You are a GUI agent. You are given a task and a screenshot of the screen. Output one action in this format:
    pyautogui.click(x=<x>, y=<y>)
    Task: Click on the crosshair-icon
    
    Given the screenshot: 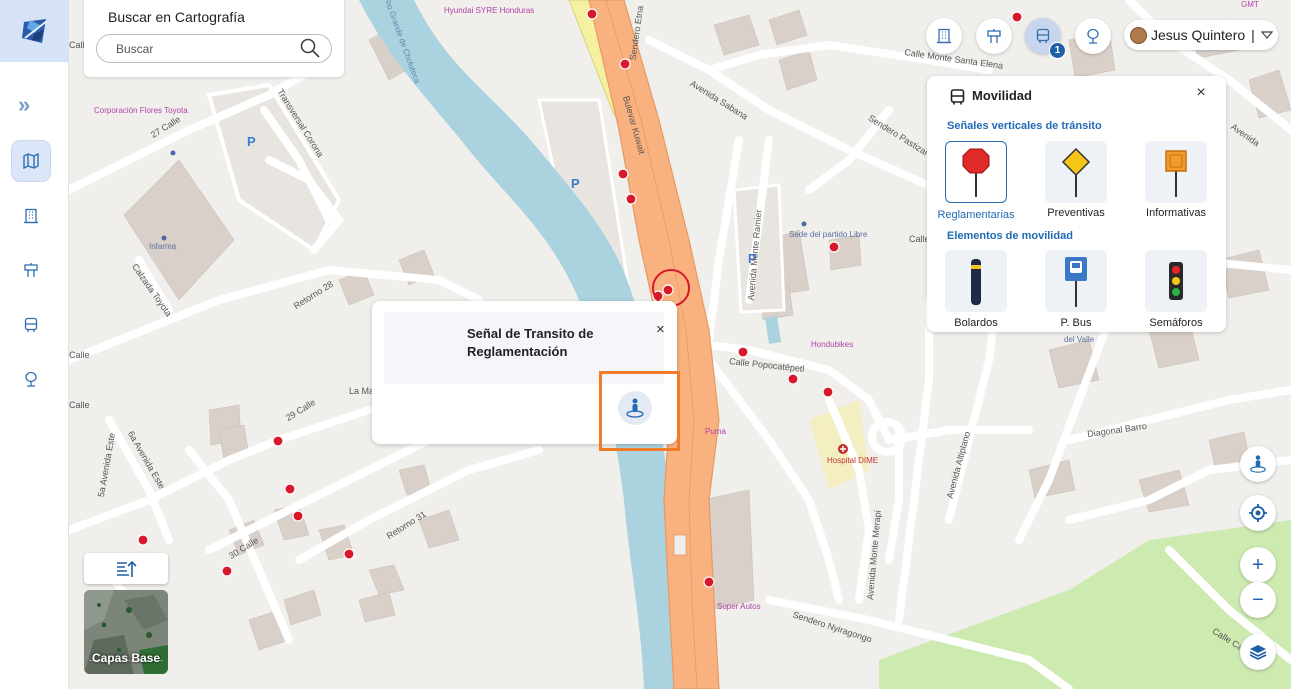 What is the action you would take?
    pyautogui.click(x=1258, y=513)
    